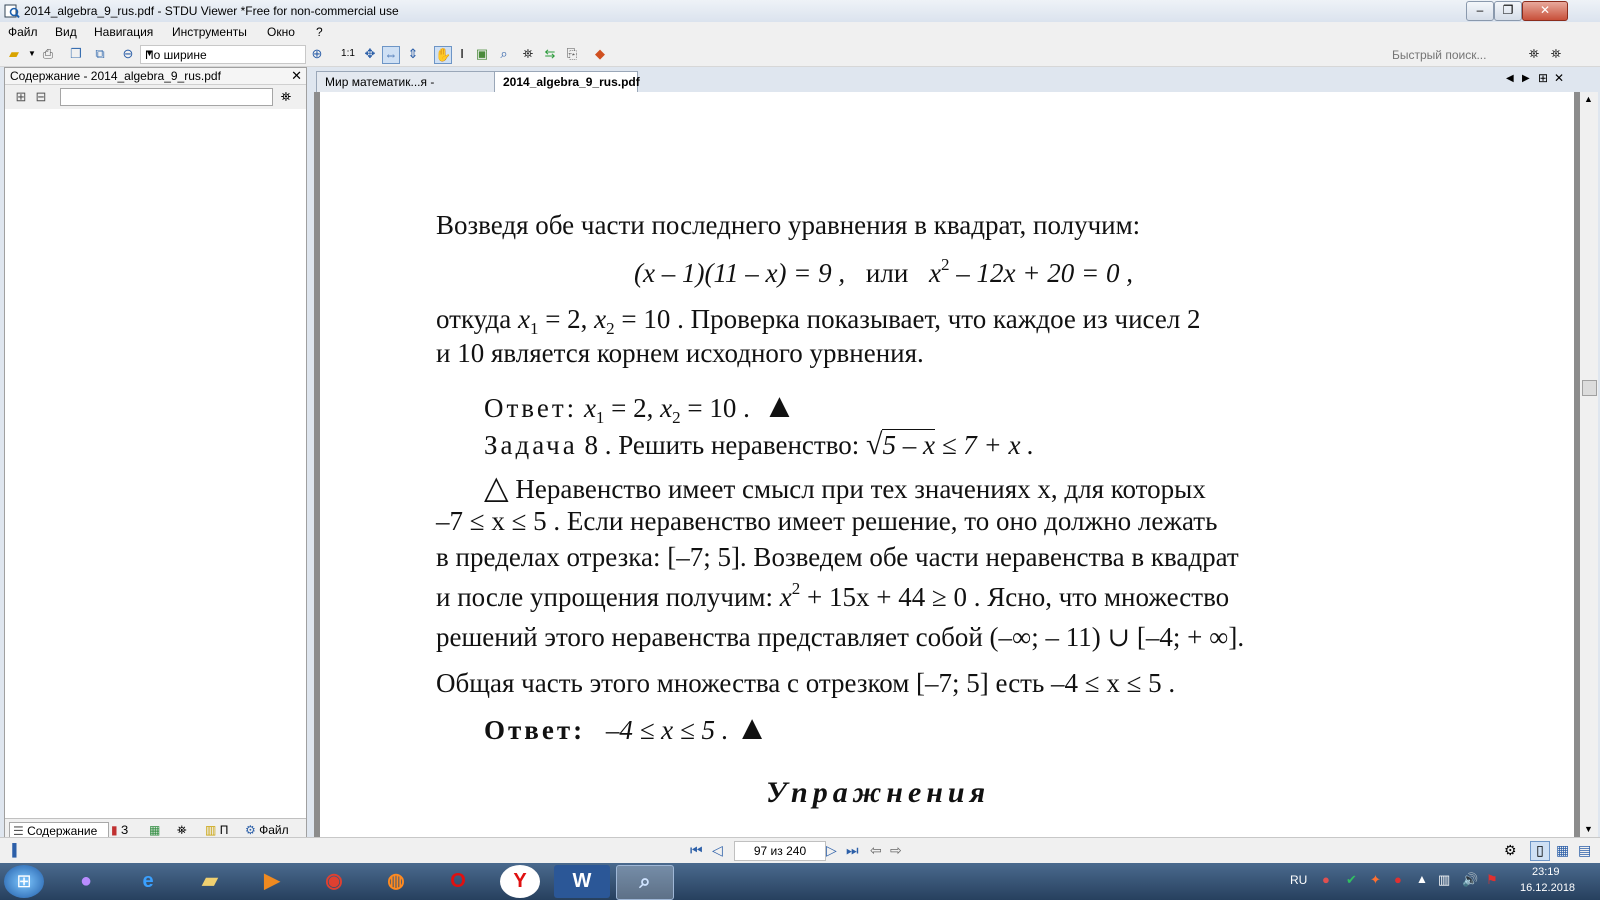  I want to click on clock-time: 23:19, so click(1546, 872).